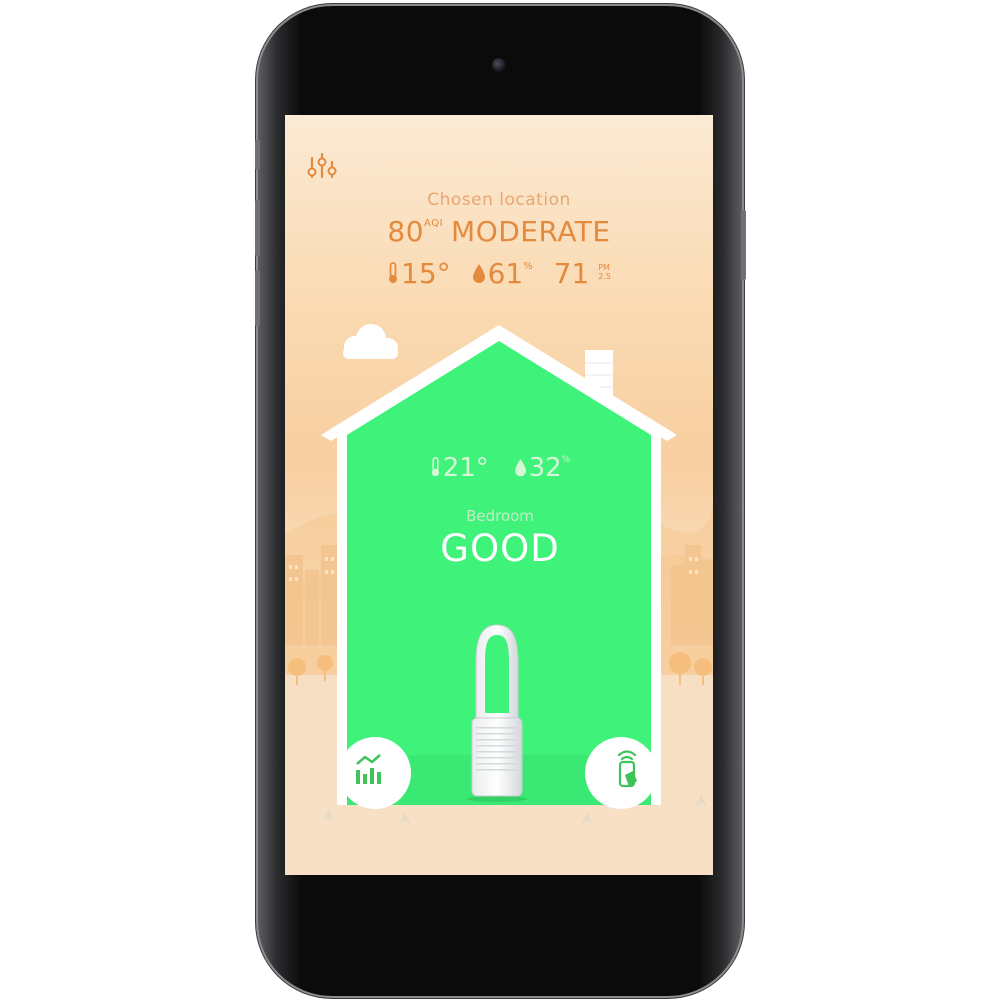 The image size is (1000, 1000). I want to click on mute-switch, so click(257, 155).